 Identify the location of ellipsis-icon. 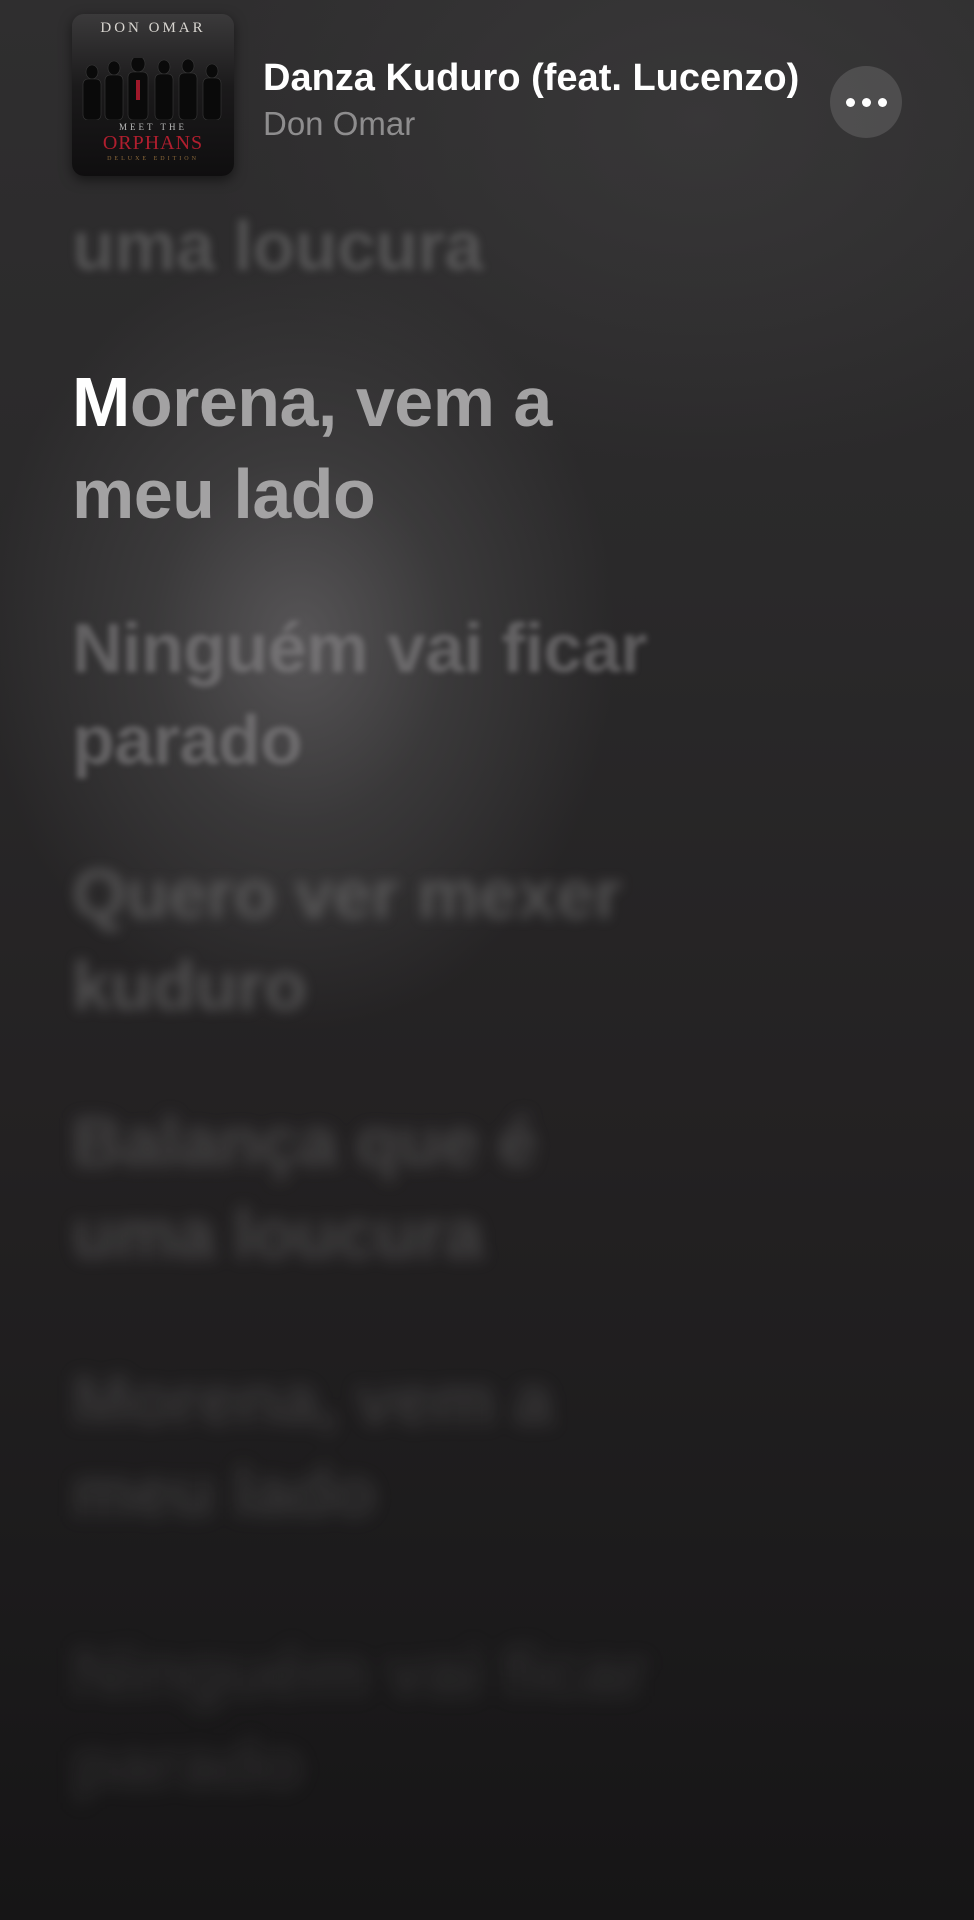
(866, 102).